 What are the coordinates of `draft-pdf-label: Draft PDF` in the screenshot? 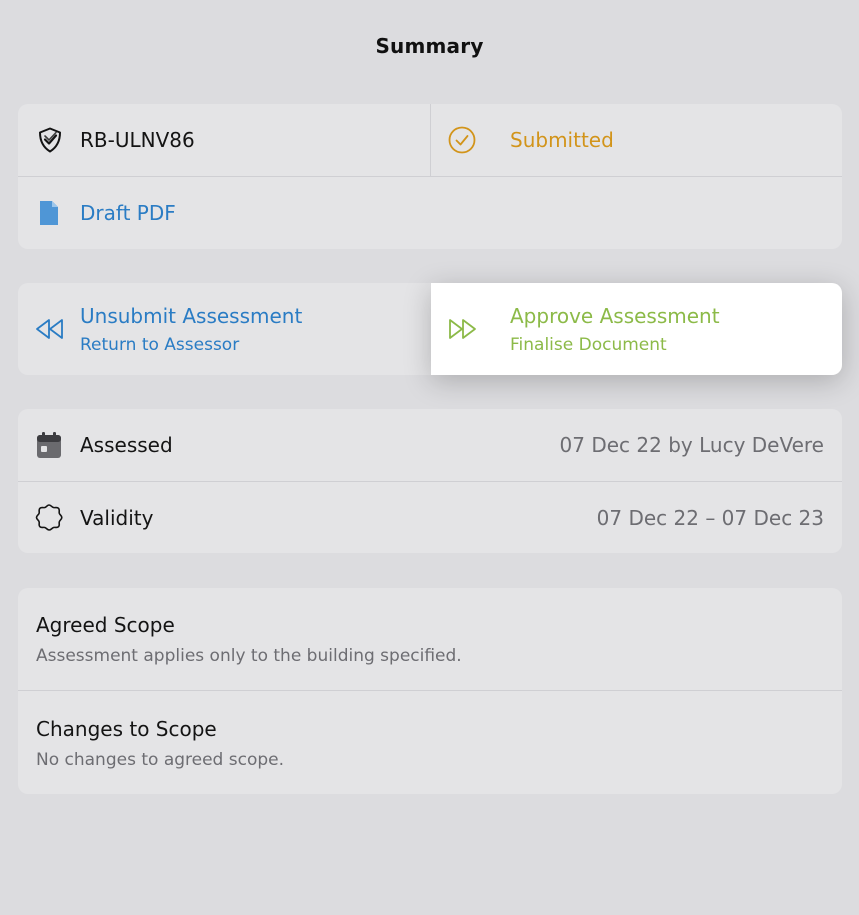 It's located at (128, 213).